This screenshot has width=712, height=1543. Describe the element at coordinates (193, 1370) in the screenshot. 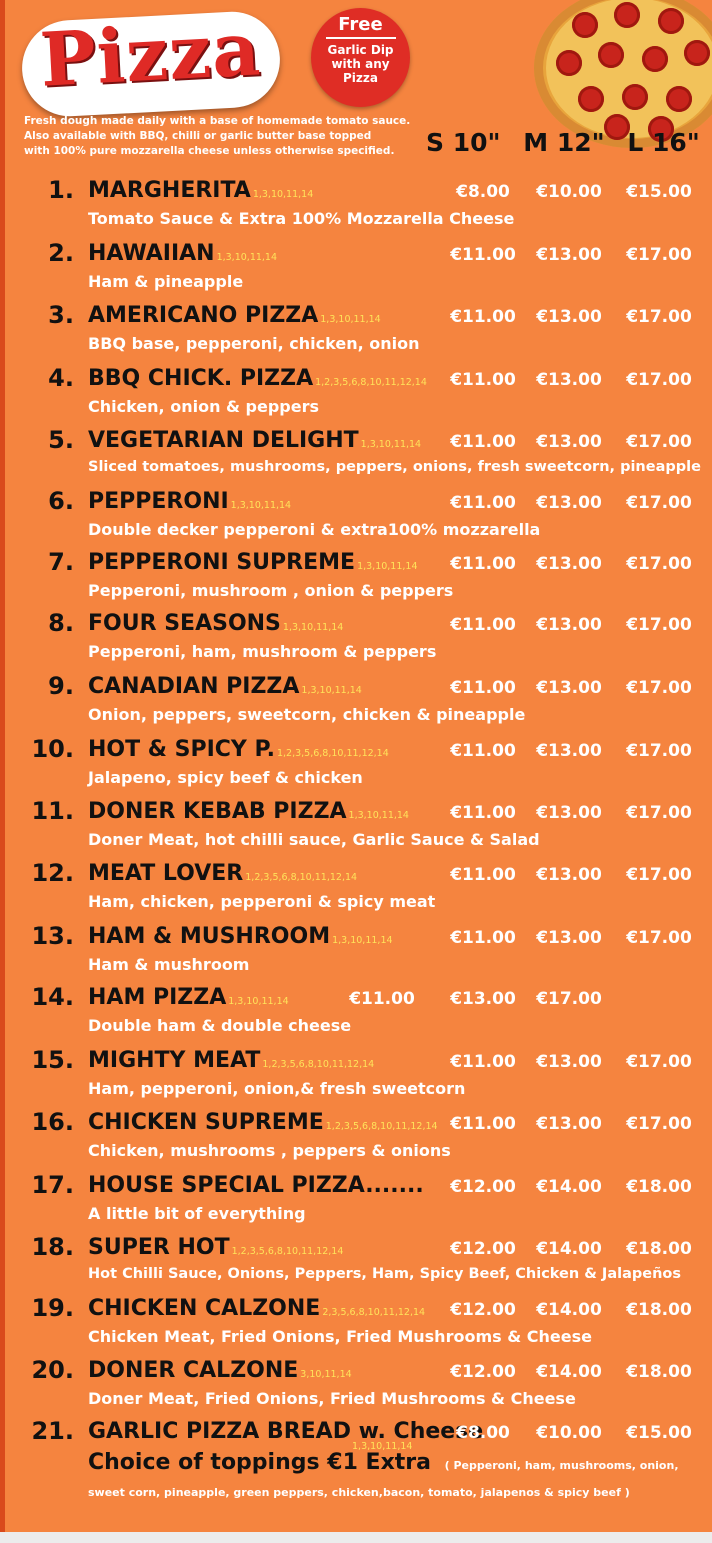

I see `item-name: DONER CALZONE` at that location.